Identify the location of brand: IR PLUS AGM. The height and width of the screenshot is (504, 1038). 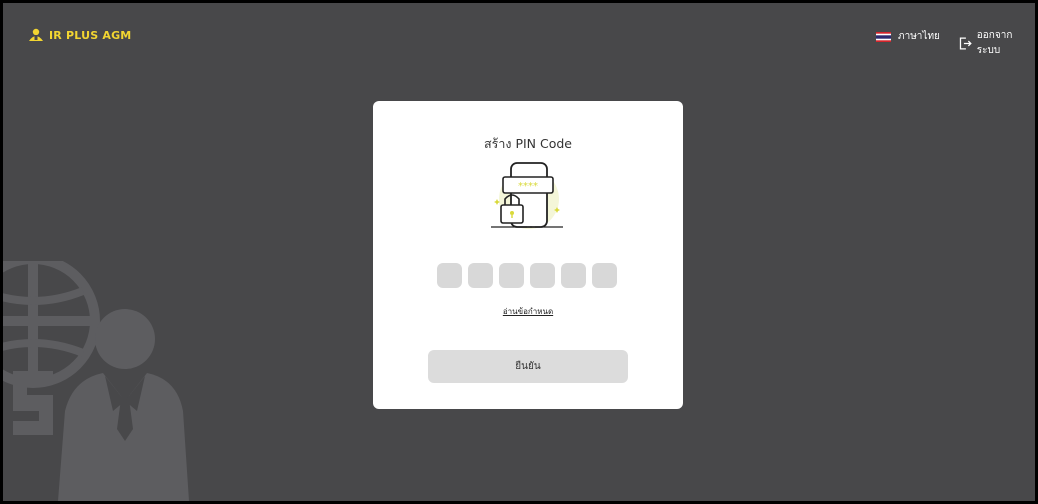
(79, 35).